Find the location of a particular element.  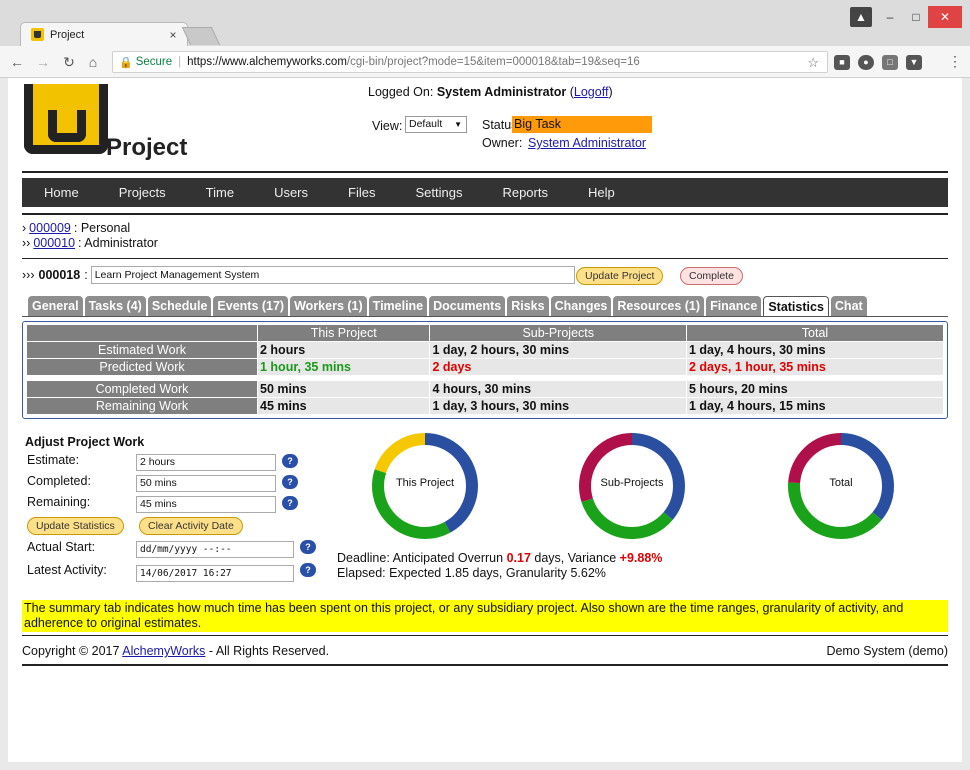

company-link: AlchemyWorks is located at coordinates (163, 651).